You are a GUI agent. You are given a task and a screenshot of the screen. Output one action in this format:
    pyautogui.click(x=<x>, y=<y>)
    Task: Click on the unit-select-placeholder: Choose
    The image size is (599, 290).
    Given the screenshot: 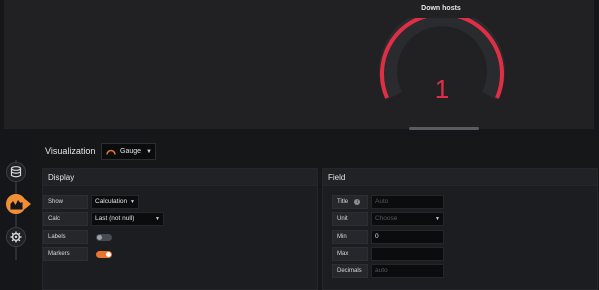 What is the action you would take?
    pyautogui.click(x=386, y=218)
    